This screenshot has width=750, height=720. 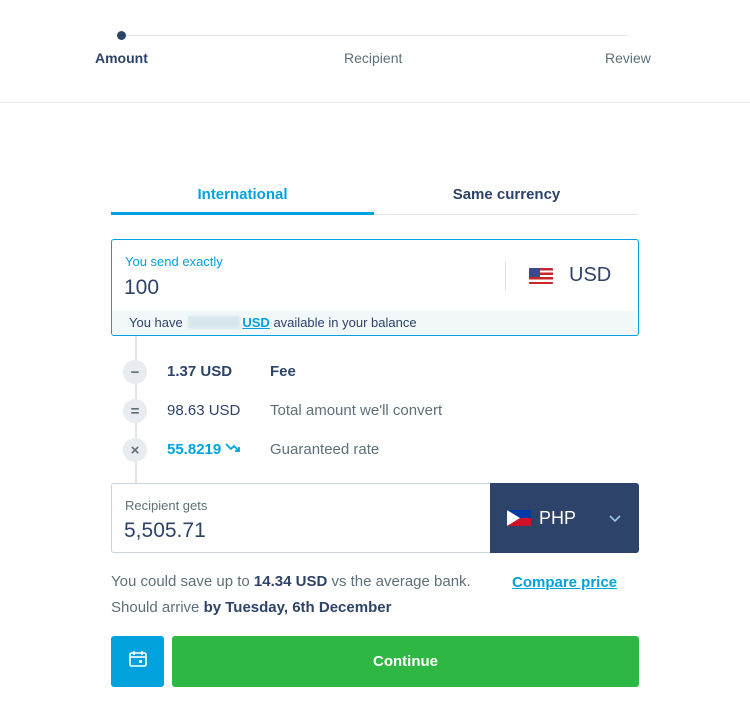 I want to click on transfer-type-tabs: International Same currency, so click(x=374, y=197).